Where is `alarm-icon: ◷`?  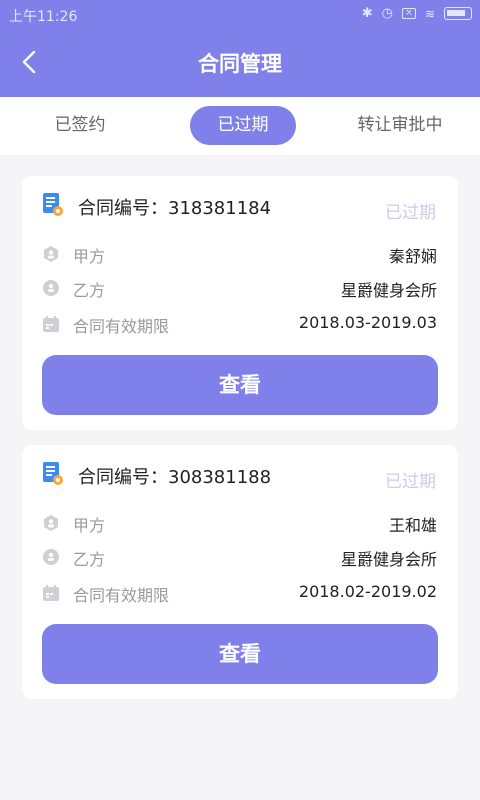
alarm-icon: ◷ is located at coordinates (387, 13).